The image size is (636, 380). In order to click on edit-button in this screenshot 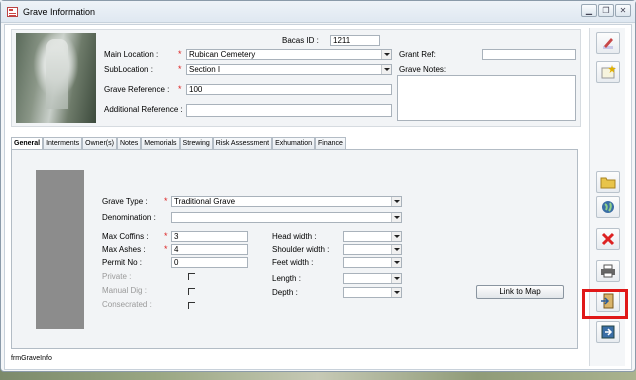, I will do `click(608, 43)`.